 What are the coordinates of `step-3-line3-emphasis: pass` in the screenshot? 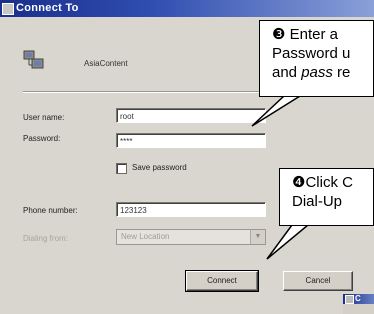 It's located at (317, 72).